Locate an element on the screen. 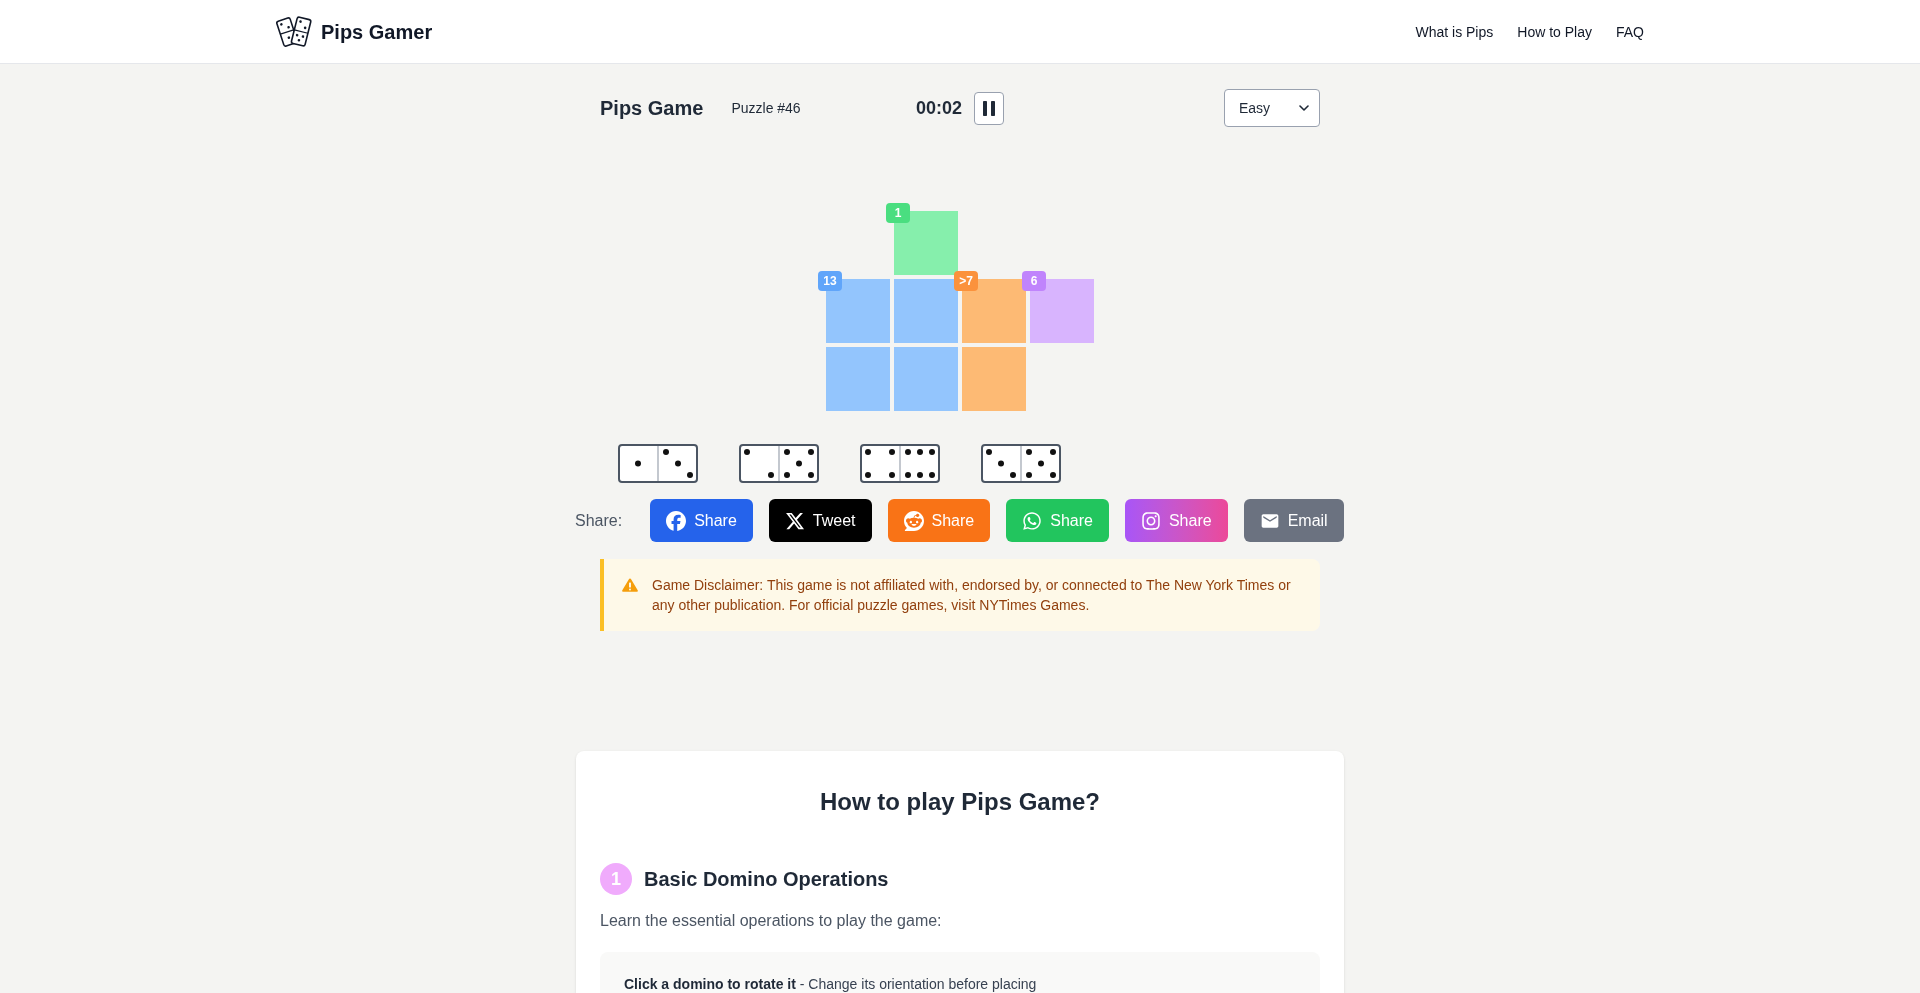  puzzle-number: Puzzle #46 is located at coordinates (766, 108).